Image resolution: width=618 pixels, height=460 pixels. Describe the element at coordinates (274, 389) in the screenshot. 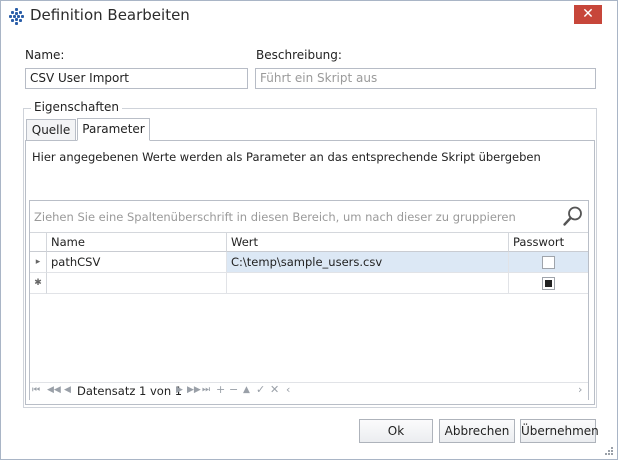

I see `nav-cancel-icon: ✕` at that location.